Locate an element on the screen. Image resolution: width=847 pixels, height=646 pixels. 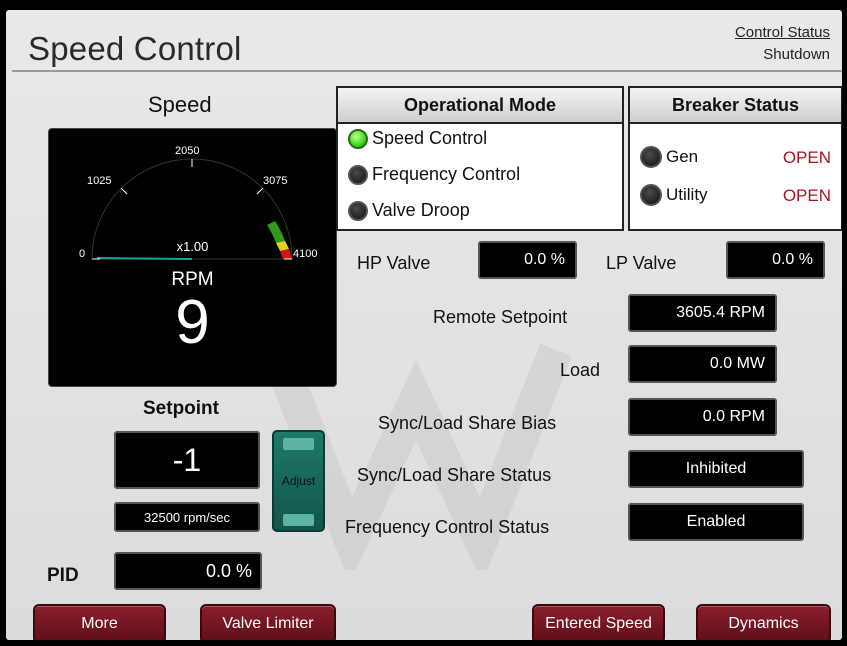
remote-setpoint-value: 3605.4 RPM is located at coordinates (702, 313).